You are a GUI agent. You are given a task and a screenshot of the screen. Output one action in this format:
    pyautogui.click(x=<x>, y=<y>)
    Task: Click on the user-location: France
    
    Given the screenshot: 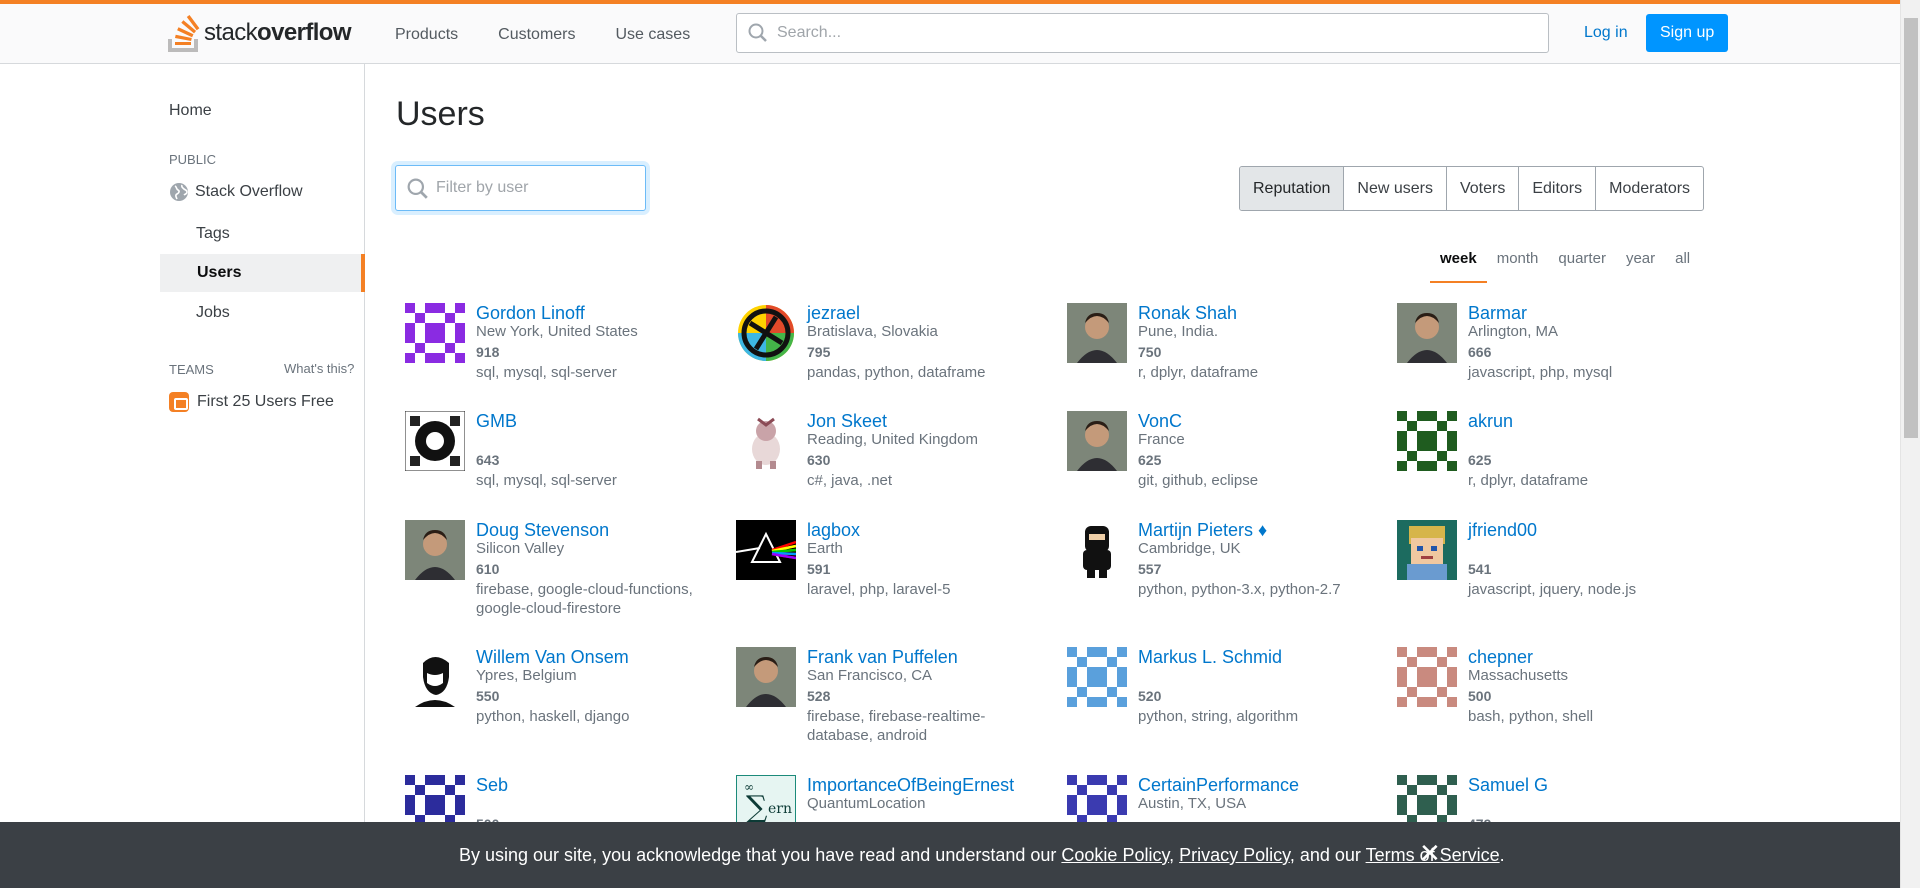 What is the action you would take?
    pyautogui.click(x=1161, y=439)
    